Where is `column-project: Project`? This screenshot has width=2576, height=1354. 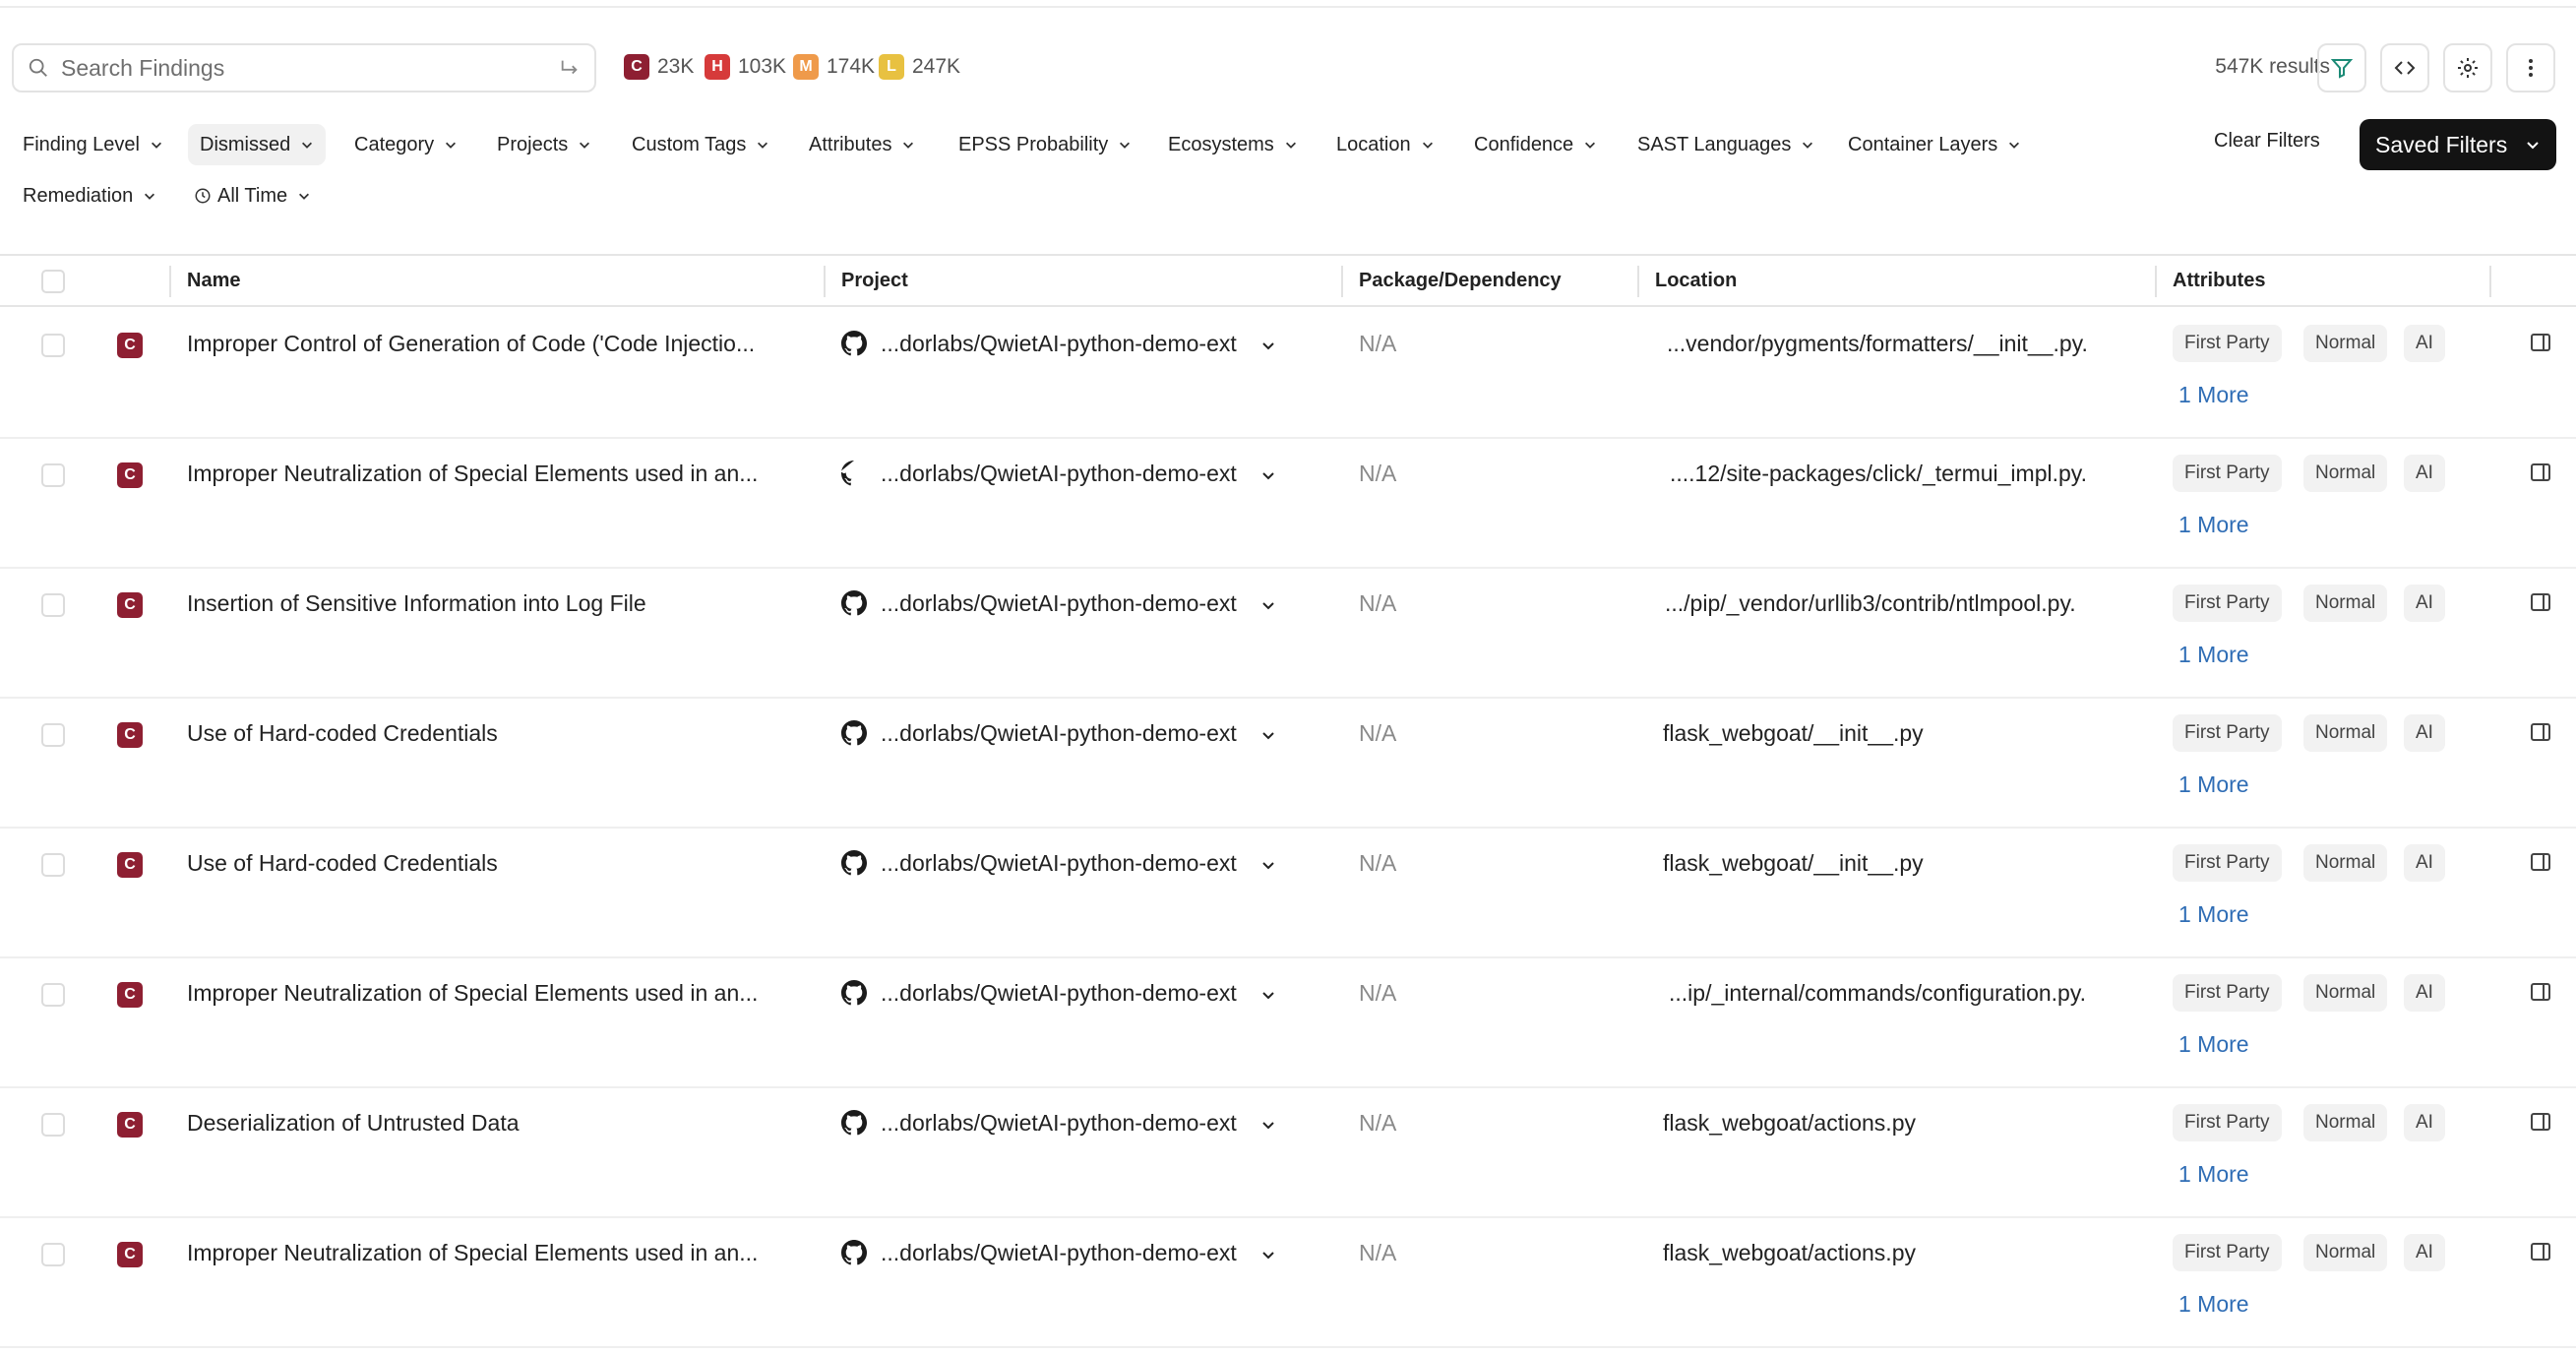
column-project: Project is located at coordinates (874, 281).